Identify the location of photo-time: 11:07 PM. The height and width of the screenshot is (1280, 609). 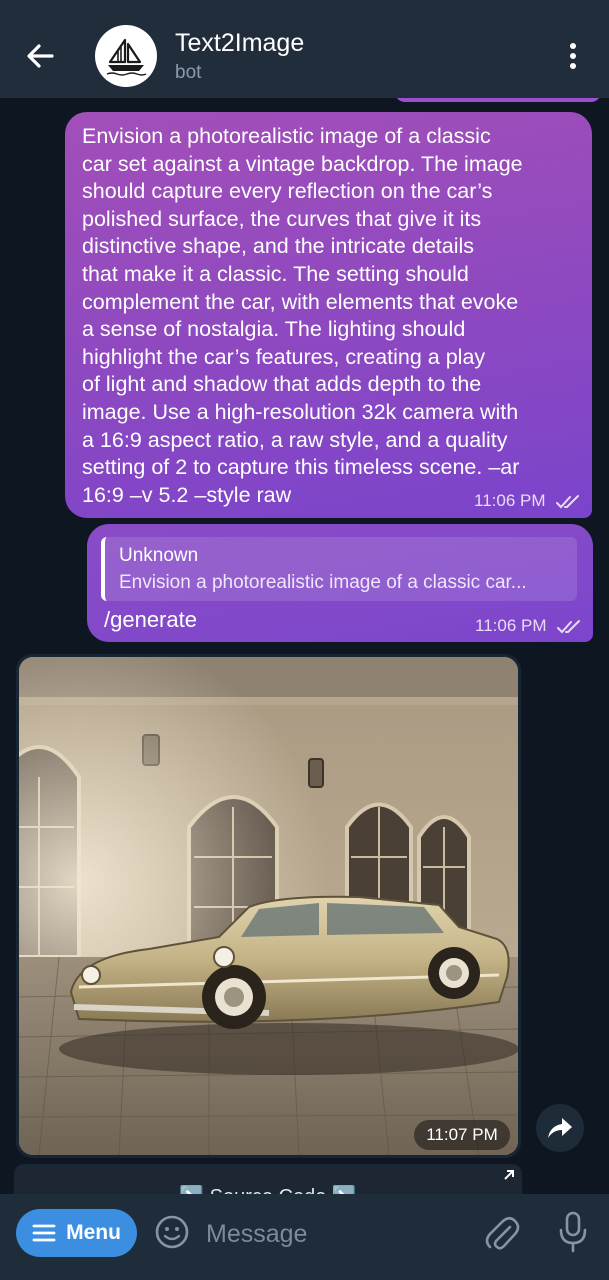
(462, 1135).